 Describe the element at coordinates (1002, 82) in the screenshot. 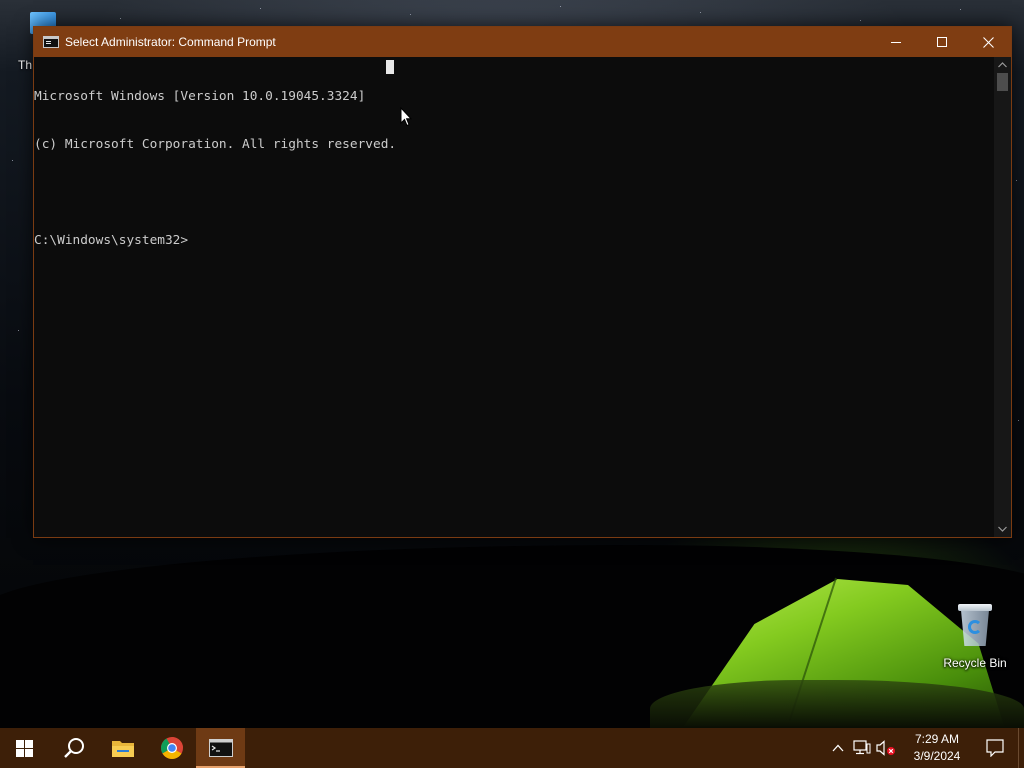

I see `scroll-thumb` at that location.